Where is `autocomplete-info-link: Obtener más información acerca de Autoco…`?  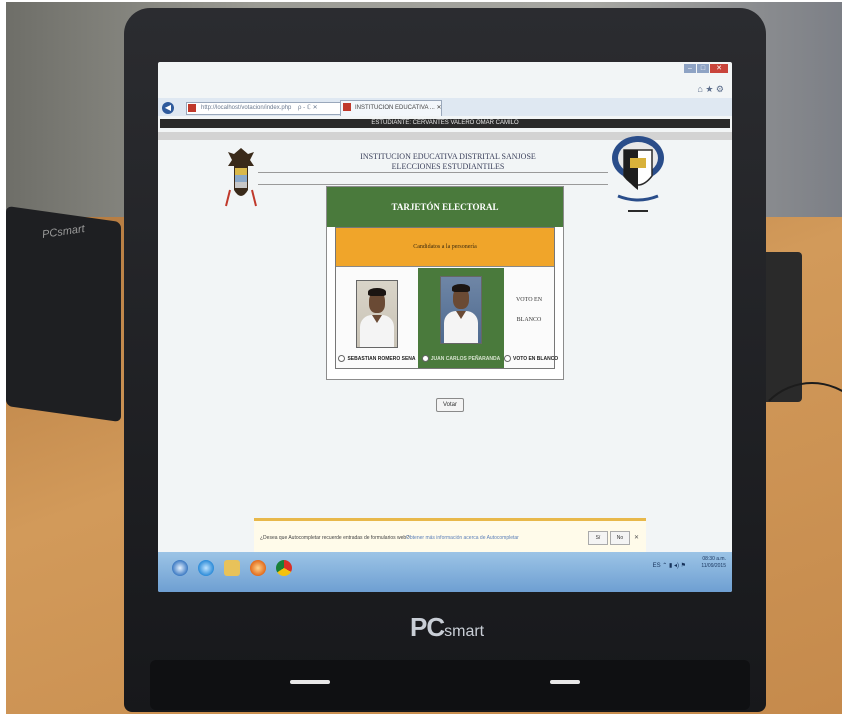 autocomplete-info-link: Obtener más información acerca de Autoco… is located at coordinates (462, 538).